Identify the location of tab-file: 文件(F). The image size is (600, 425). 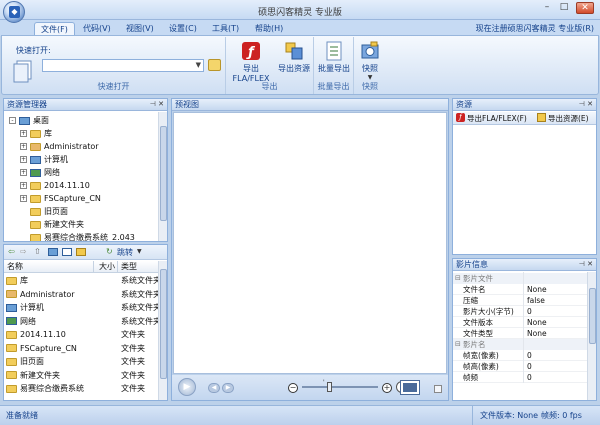
(54, 29).